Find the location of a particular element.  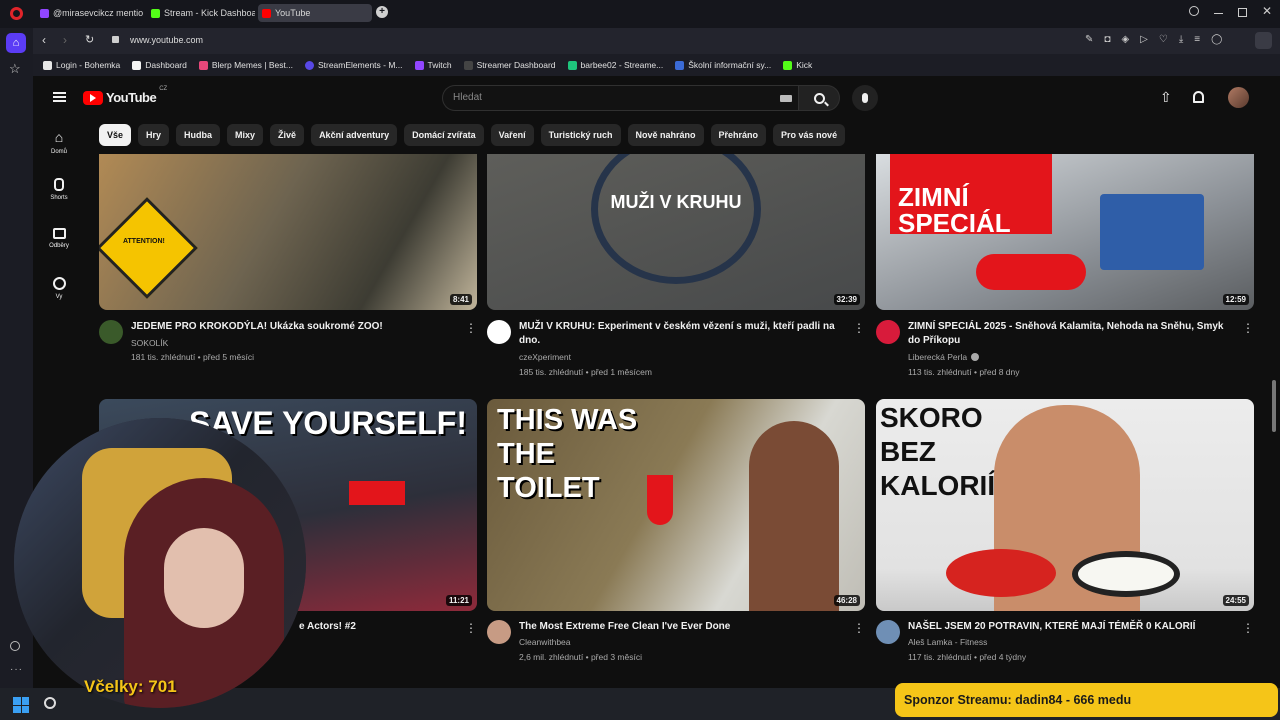

search-icon is located at coordinates (821, 99).